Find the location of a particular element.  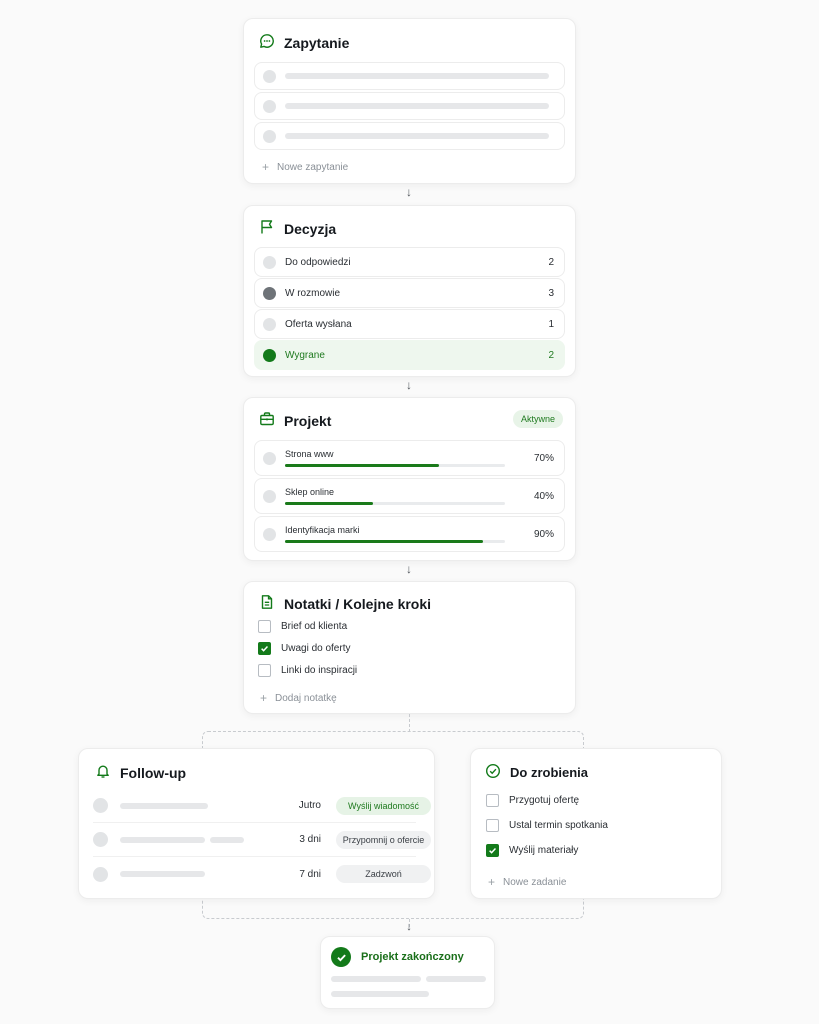

add-note-link: + Dodaj notatkę is located at coordinates (298, 698).